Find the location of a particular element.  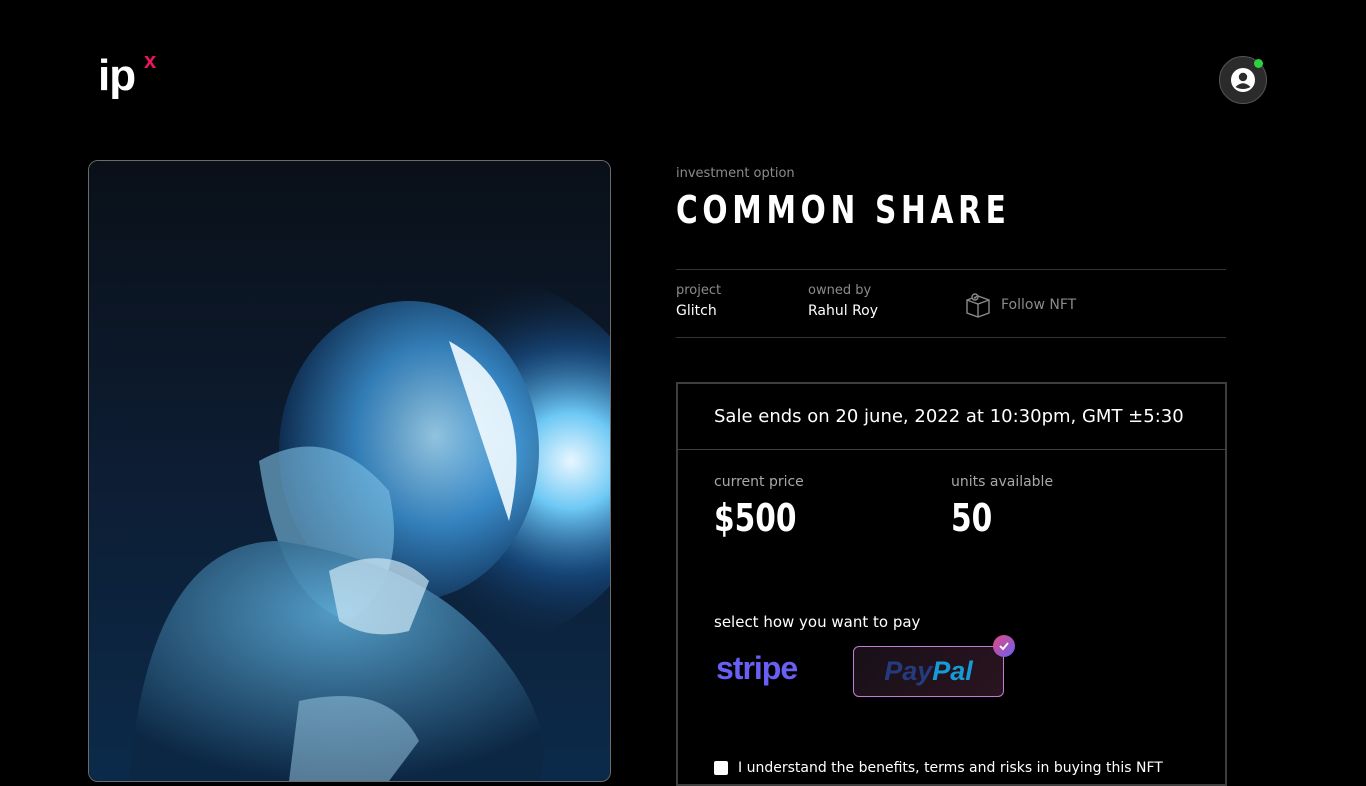

current-price: current price $500 is located at coordinates (767, 507).